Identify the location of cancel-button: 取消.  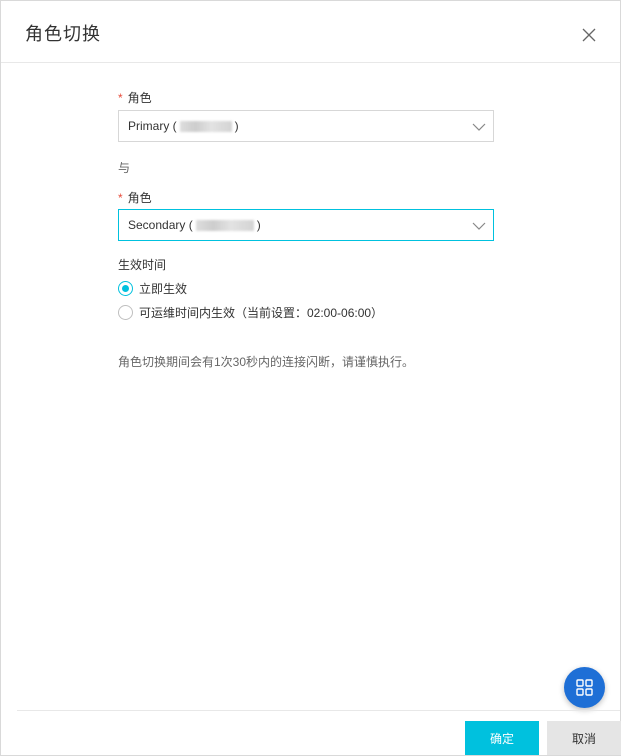
(584, 738).